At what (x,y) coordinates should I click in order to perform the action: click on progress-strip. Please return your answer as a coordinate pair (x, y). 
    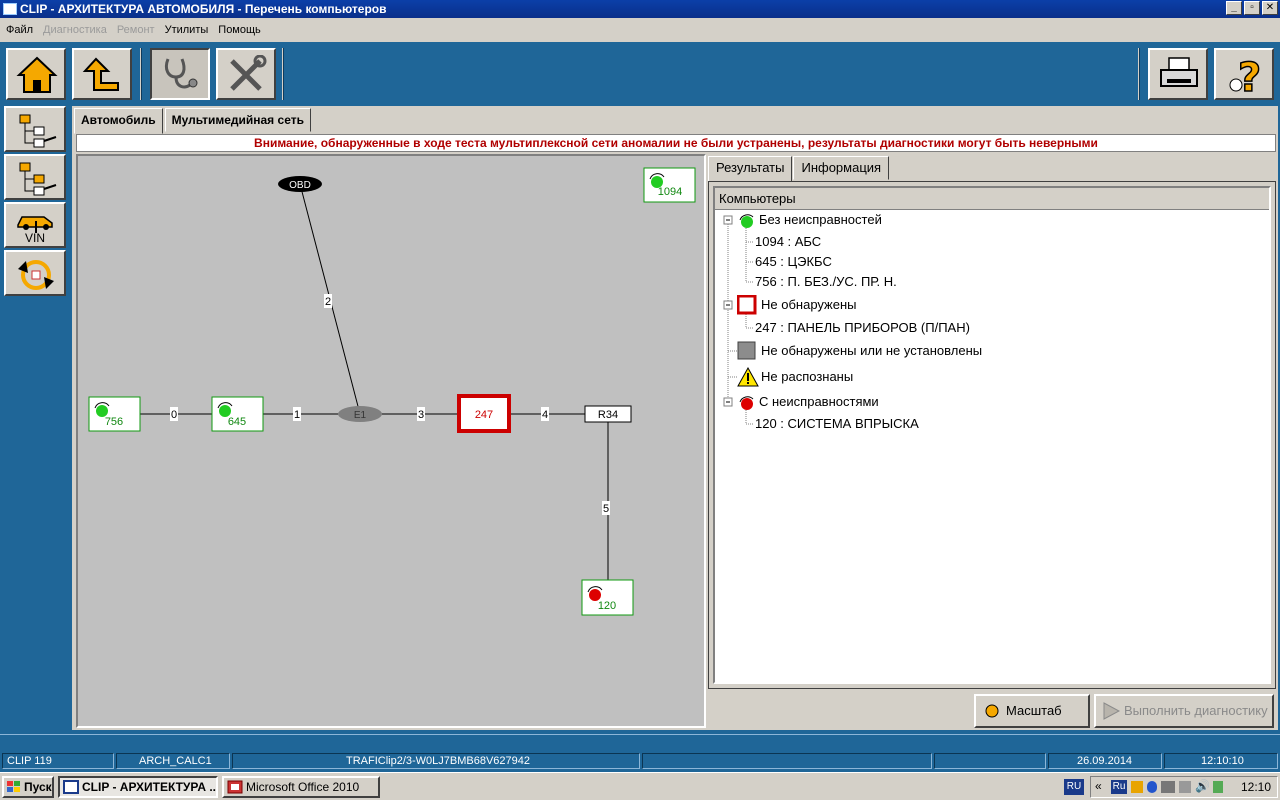
    Looking at the image, I should click on (640, 741).